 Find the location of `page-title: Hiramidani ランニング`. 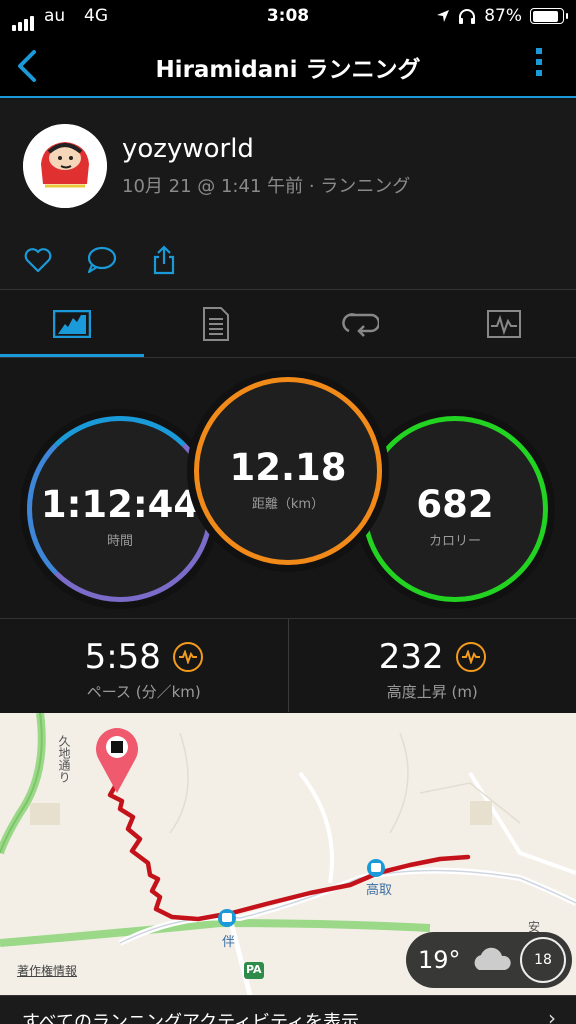

page-title: Hiramidani ランニング is located at coordinates (288, 70).